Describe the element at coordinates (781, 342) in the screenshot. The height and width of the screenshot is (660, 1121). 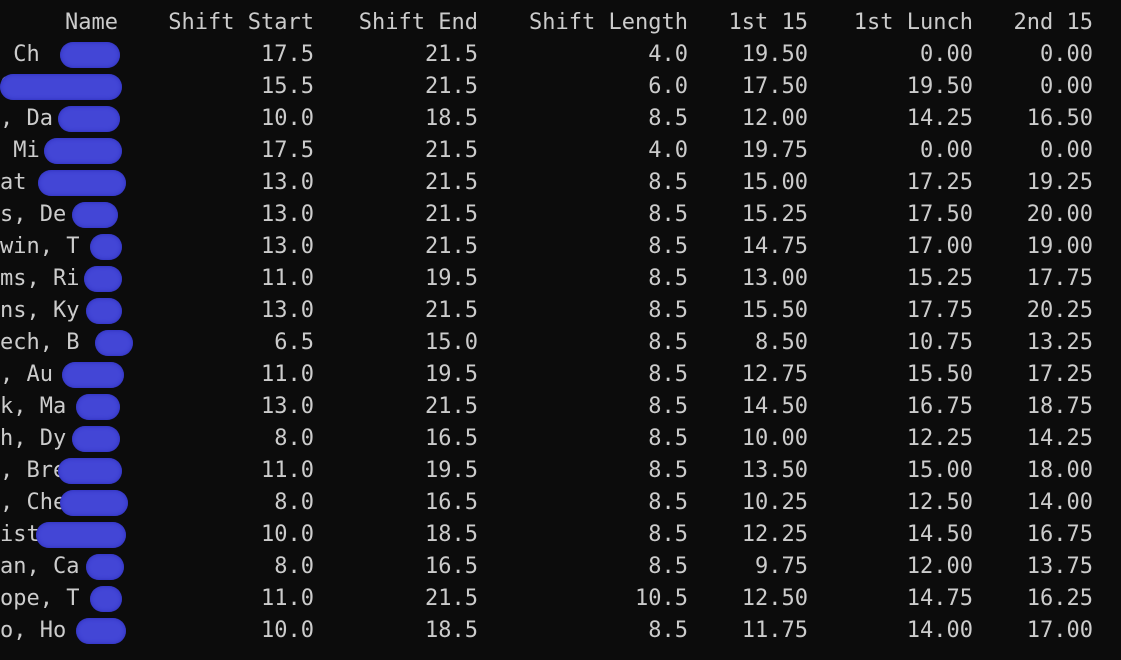
I see `cell-first-15: 8.50` at that location.